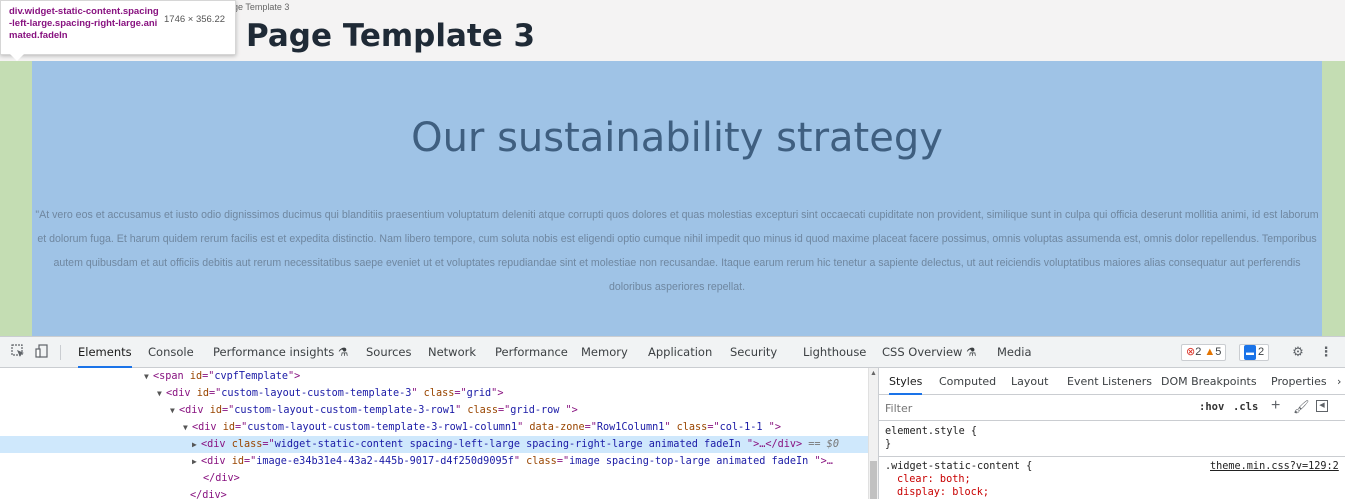 The height and width of the screenshot is (499, 1345). I want to click on toolbar-divider, so click(60, 352).